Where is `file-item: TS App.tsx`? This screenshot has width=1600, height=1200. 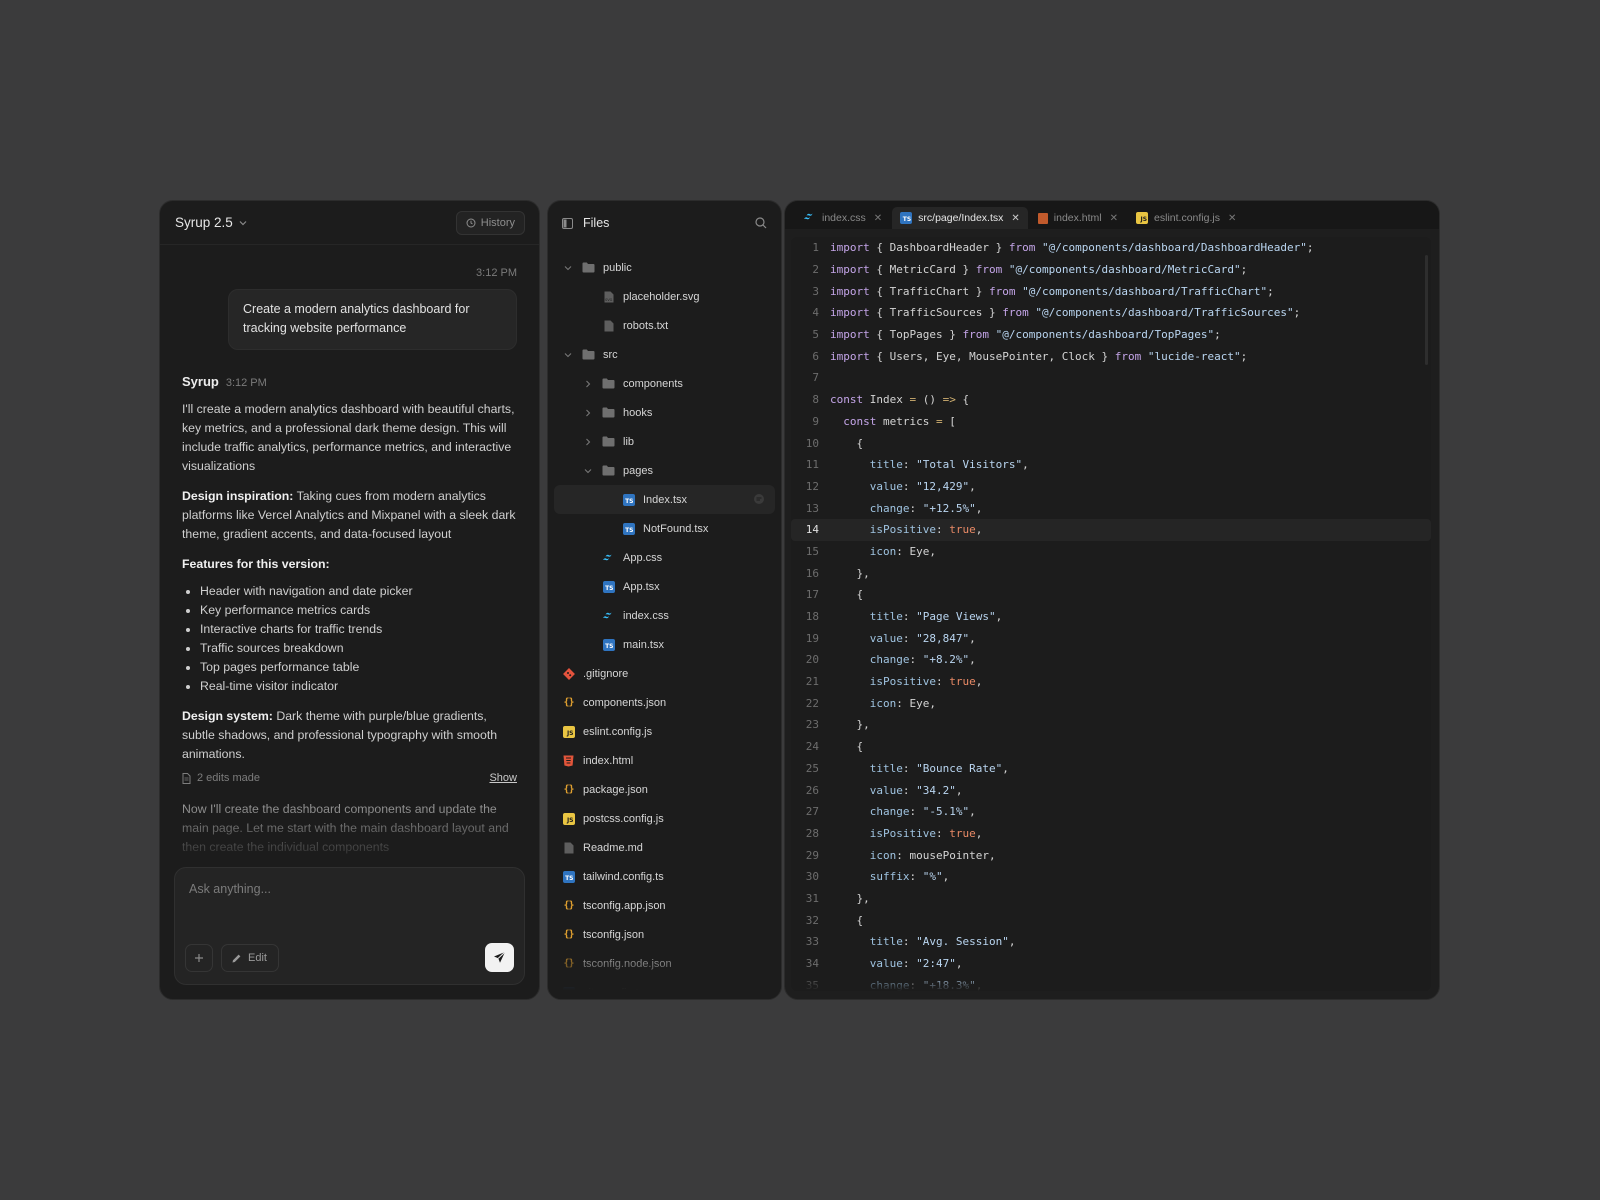
file-item: TS App.tsx is located at coordinates (664, 586).